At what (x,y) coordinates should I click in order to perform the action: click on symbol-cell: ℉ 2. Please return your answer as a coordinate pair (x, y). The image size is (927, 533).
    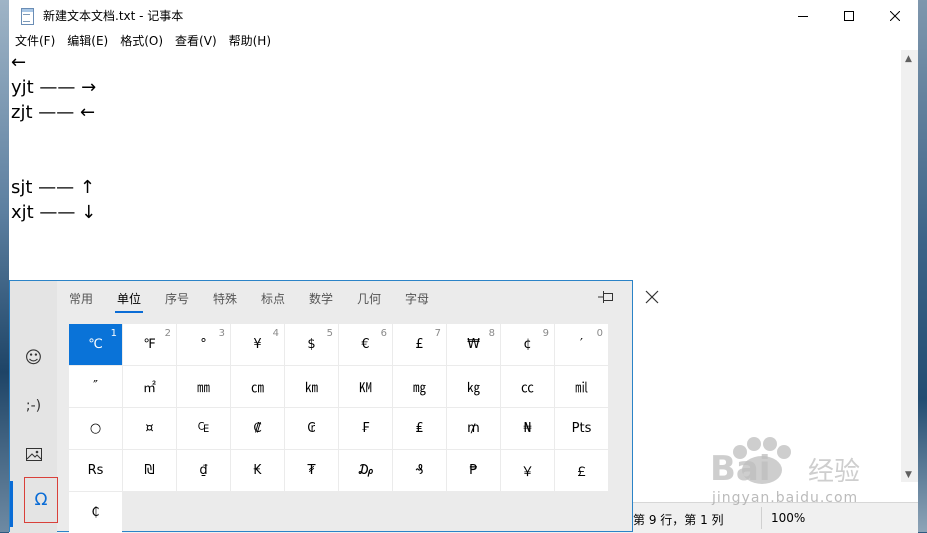
    Looking at the image, I should click on (149, 344).